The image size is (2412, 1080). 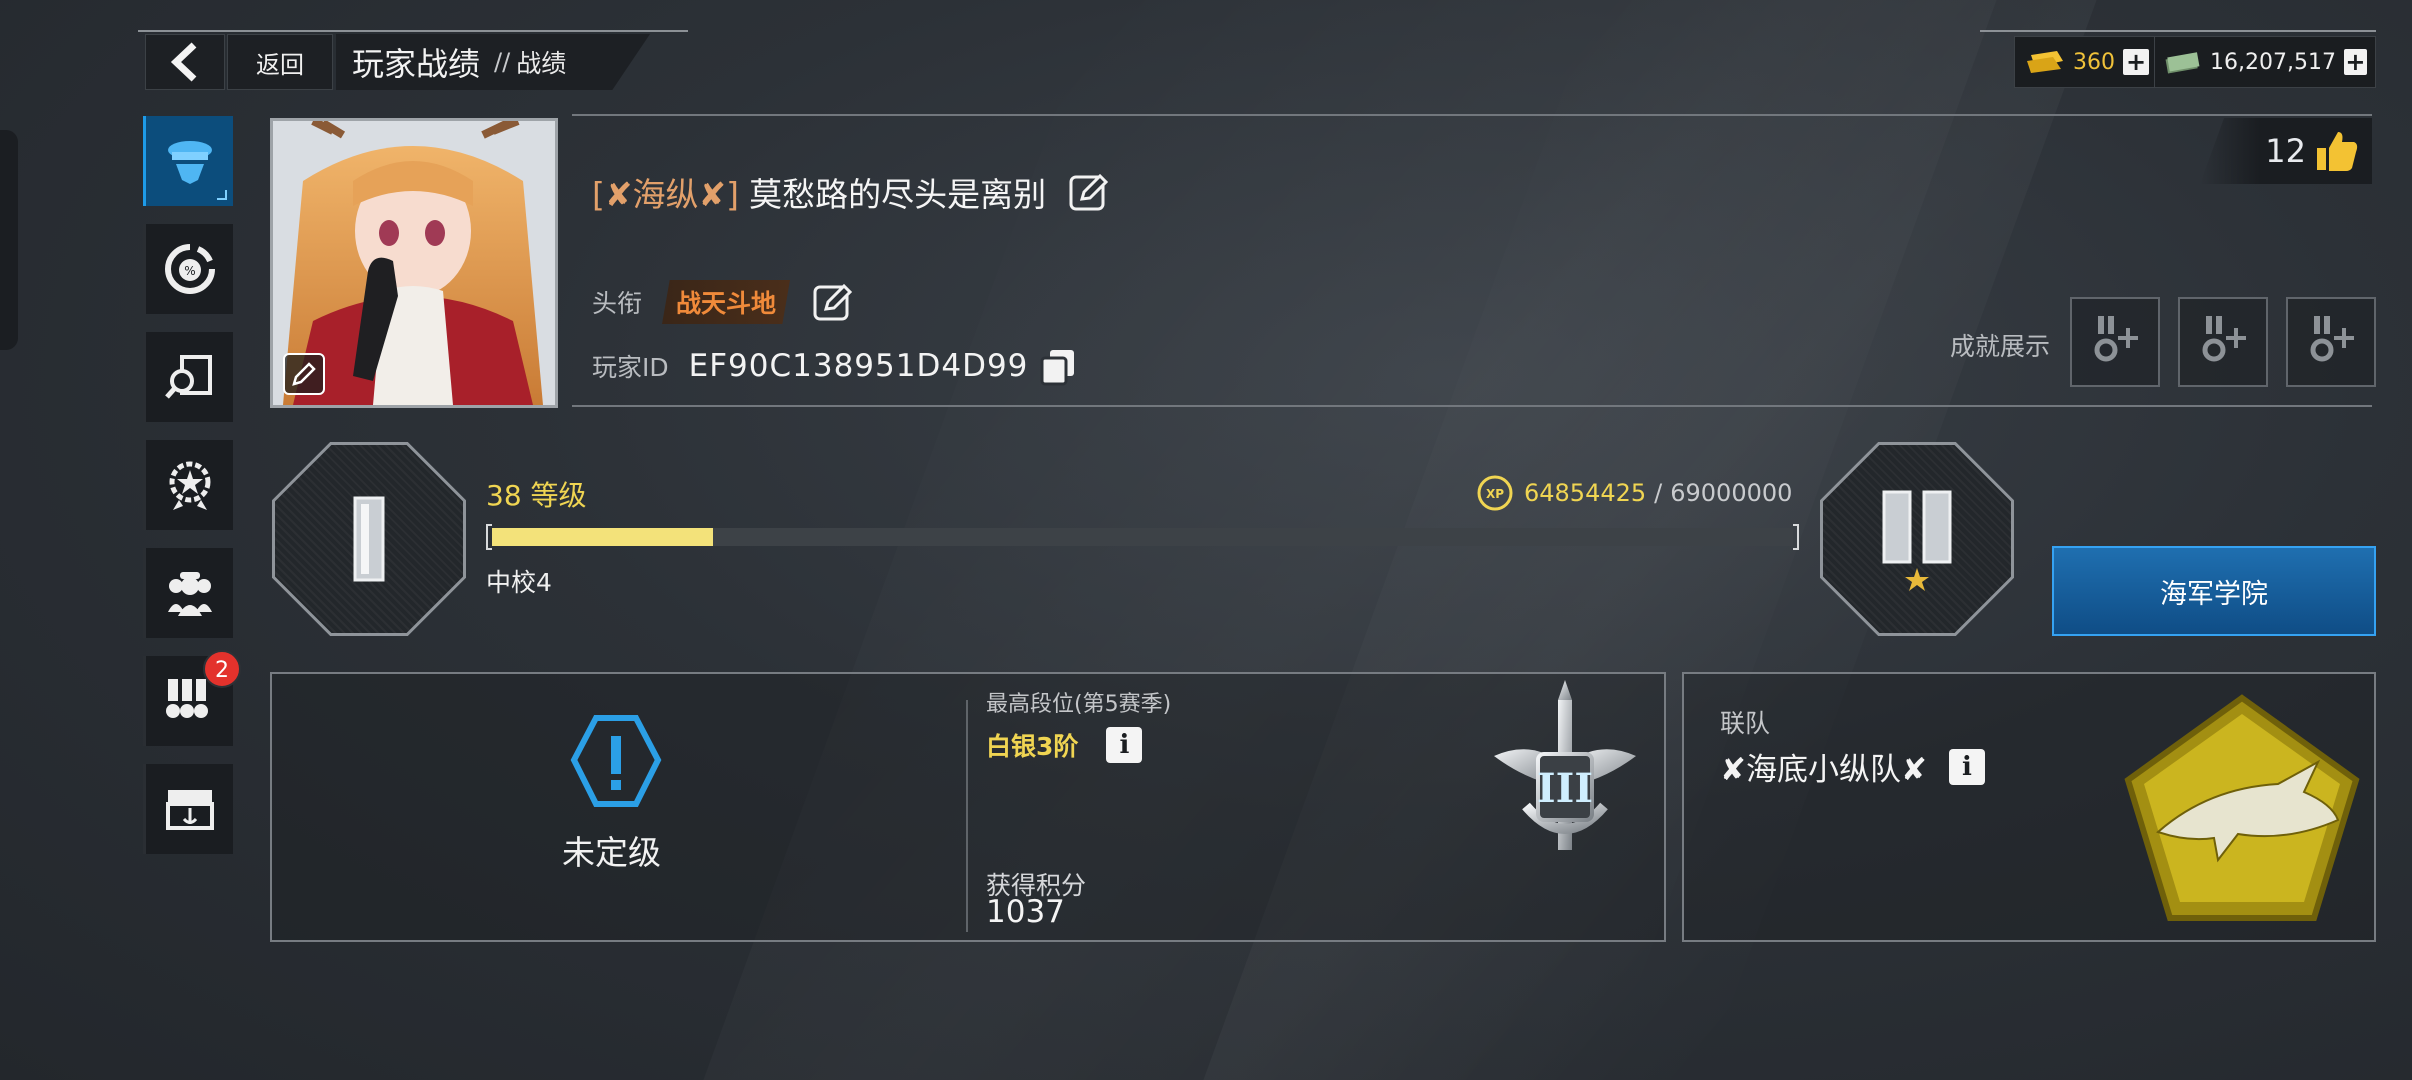 I want to click on sidebar-item-crew, so click(x=188, y=593).